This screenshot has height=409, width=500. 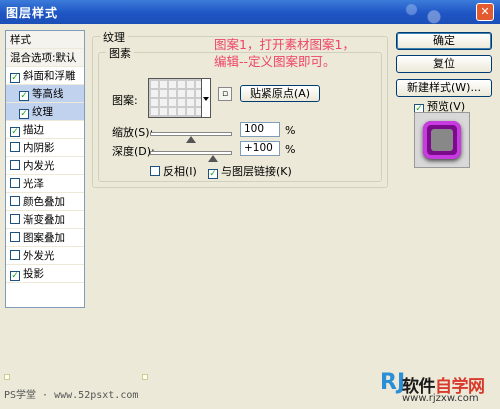 What do you see at coordinates (438, 389) in the screenshot?
I see `site-watermark: RJ 软件自学网 www.rjzxw.com` at bounding box center [438, 389].